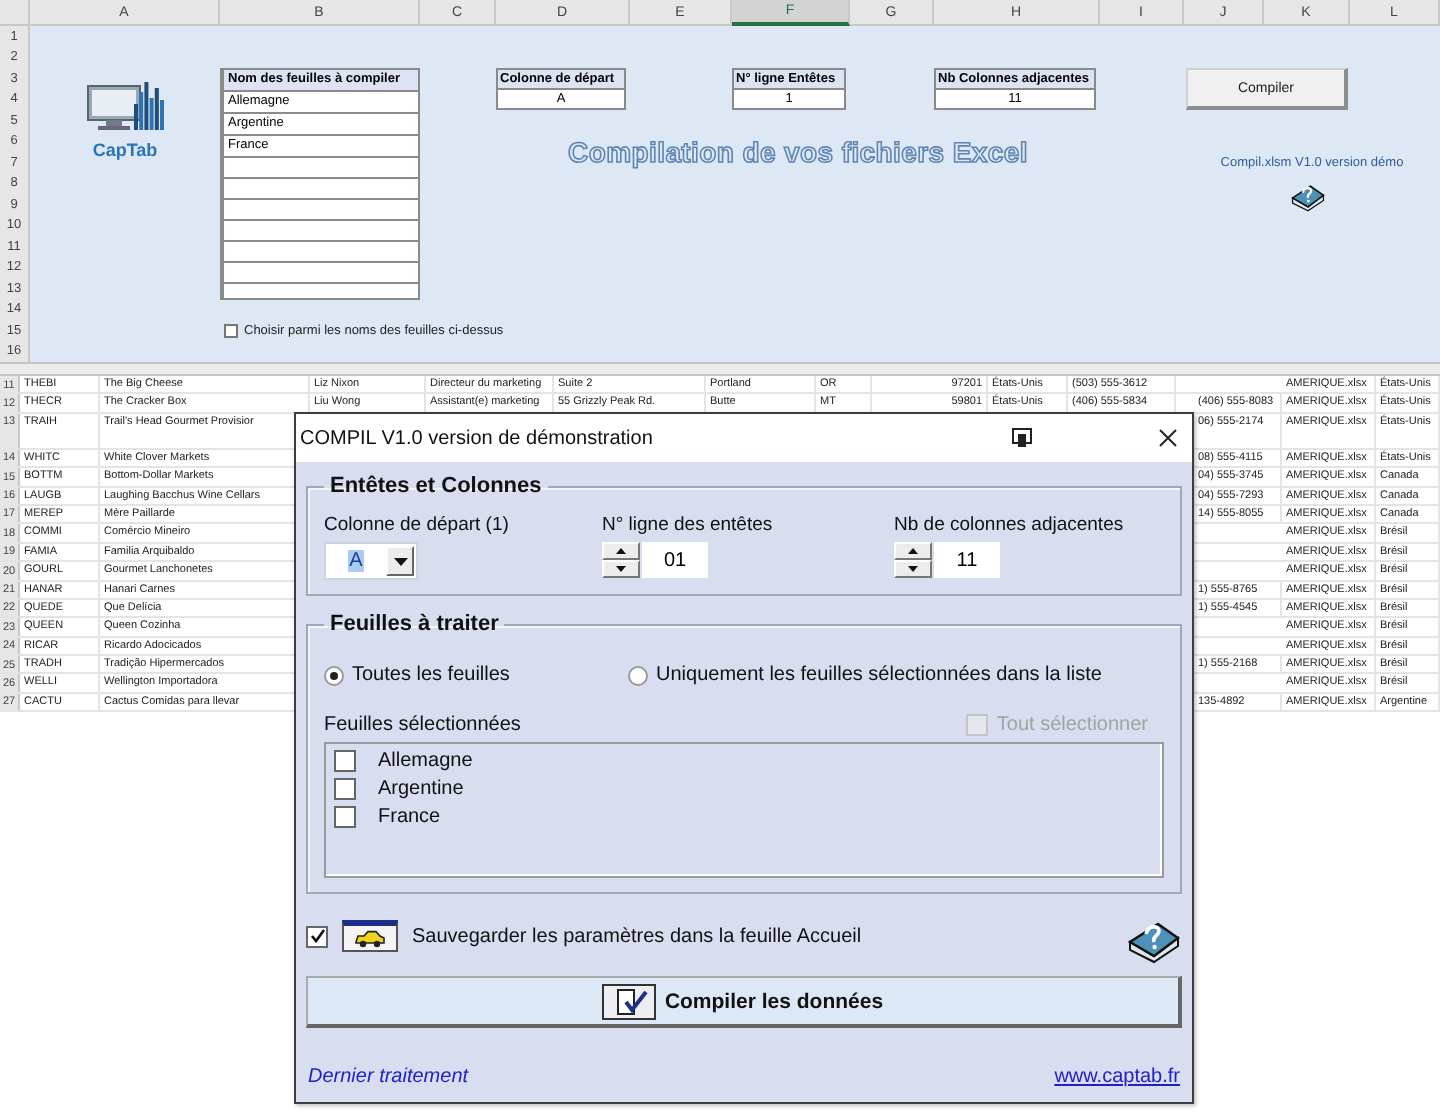 Image resolution: width=1440 pixels, height=1112 pixels. What do you see at coordinates (688, 525) in the screenshot?
I see `field-label: N° ligne des entêtes` at bounding box center [688, 525].